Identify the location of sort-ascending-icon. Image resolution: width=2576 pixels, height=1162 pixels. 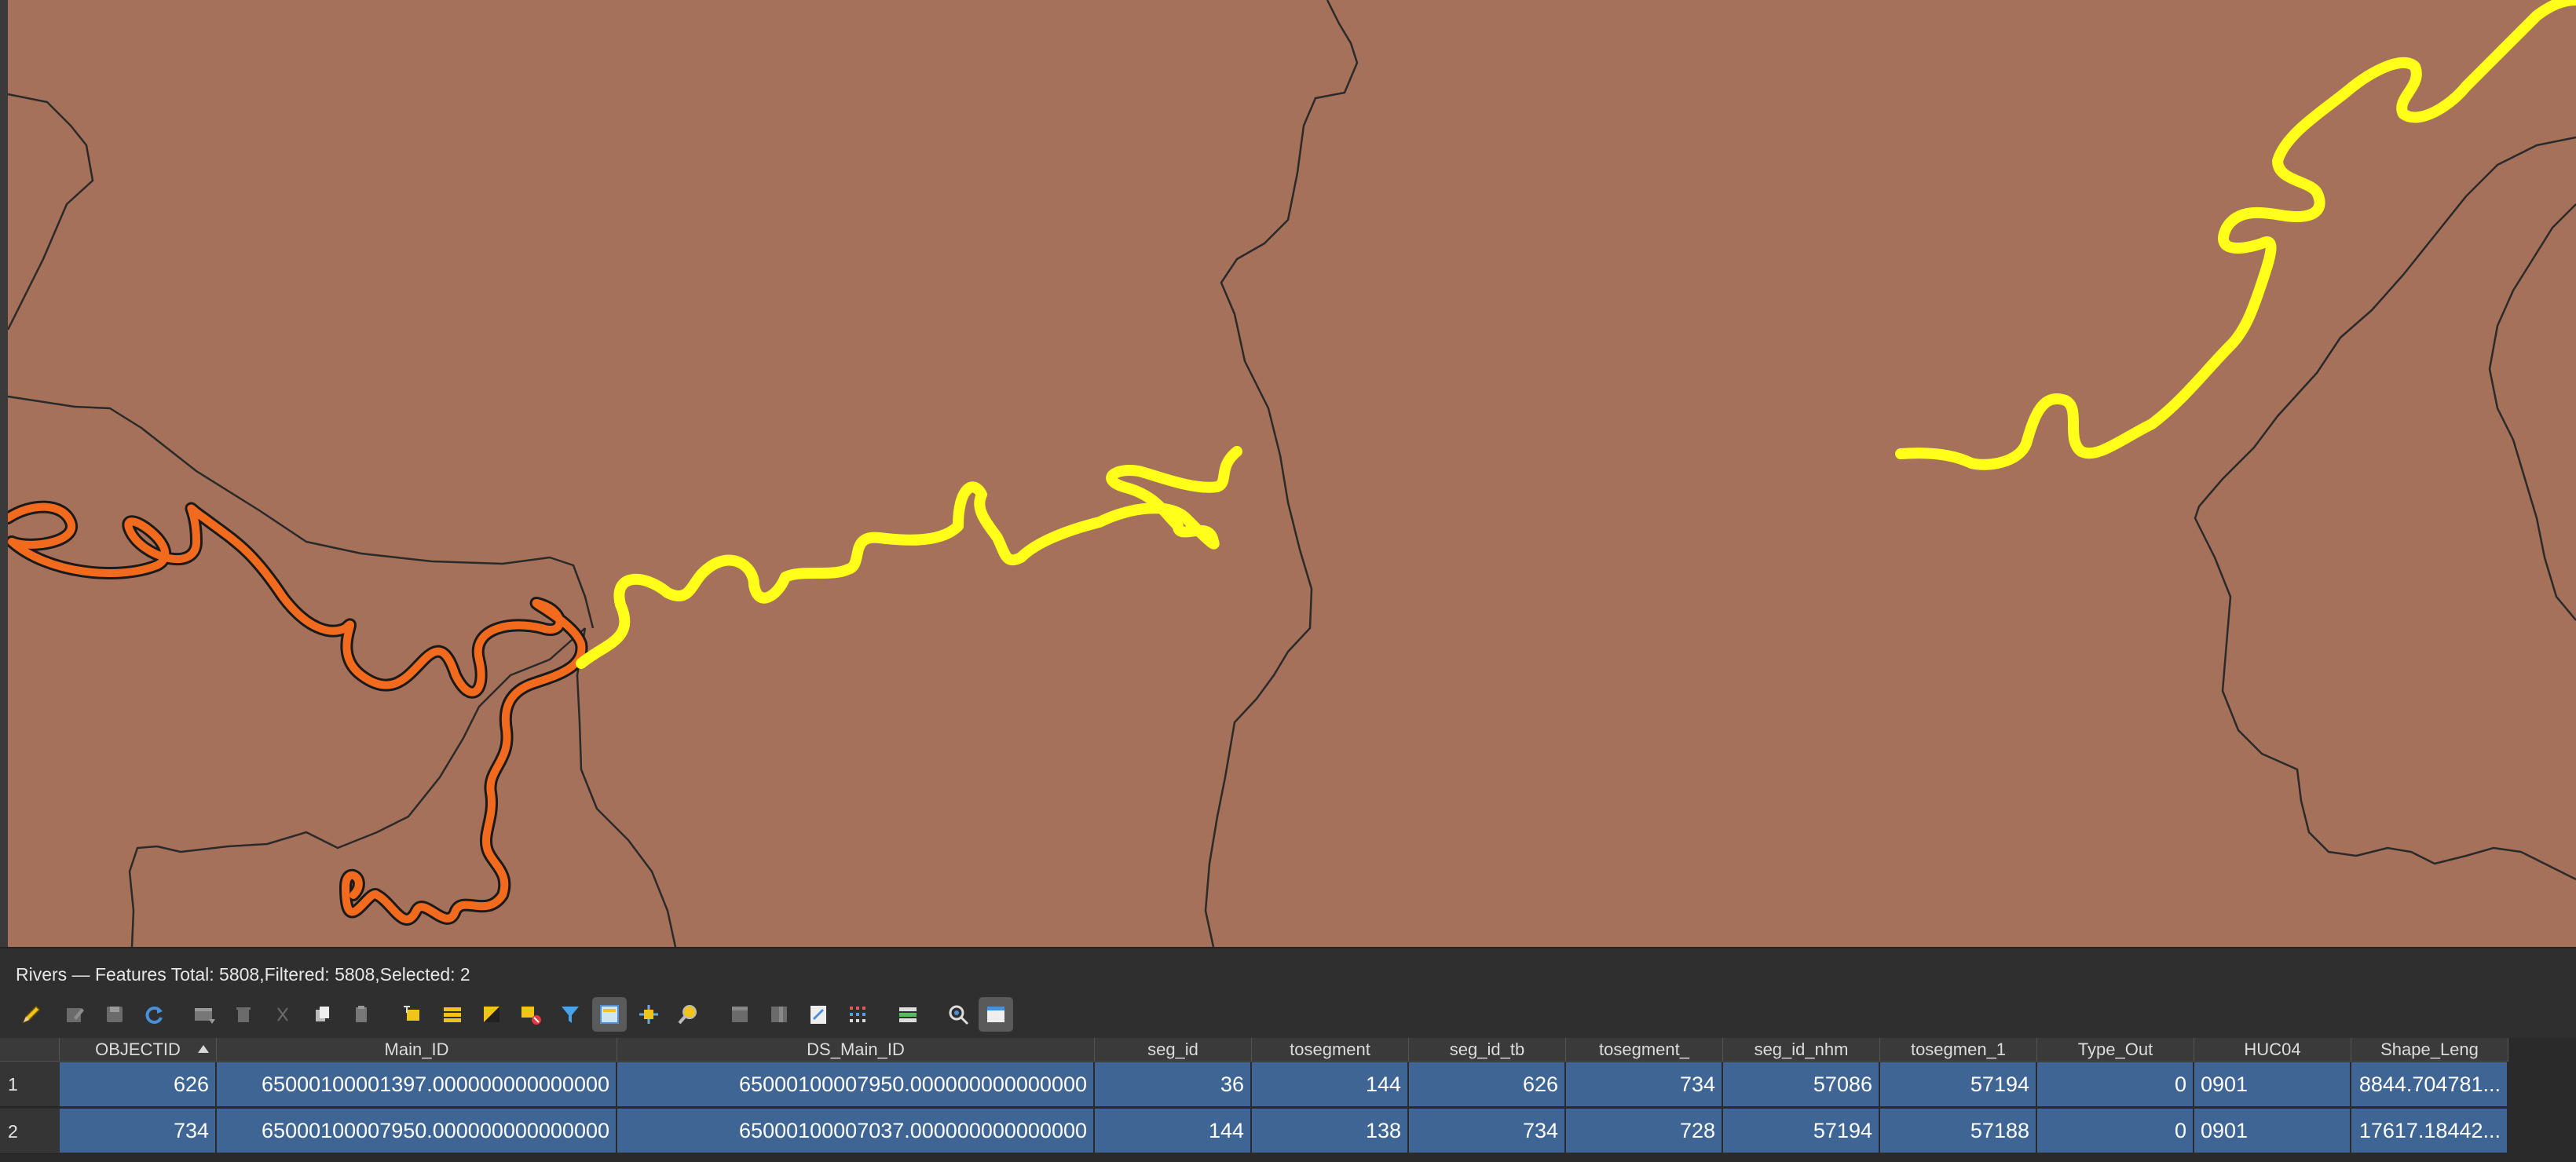
(204, 1049).